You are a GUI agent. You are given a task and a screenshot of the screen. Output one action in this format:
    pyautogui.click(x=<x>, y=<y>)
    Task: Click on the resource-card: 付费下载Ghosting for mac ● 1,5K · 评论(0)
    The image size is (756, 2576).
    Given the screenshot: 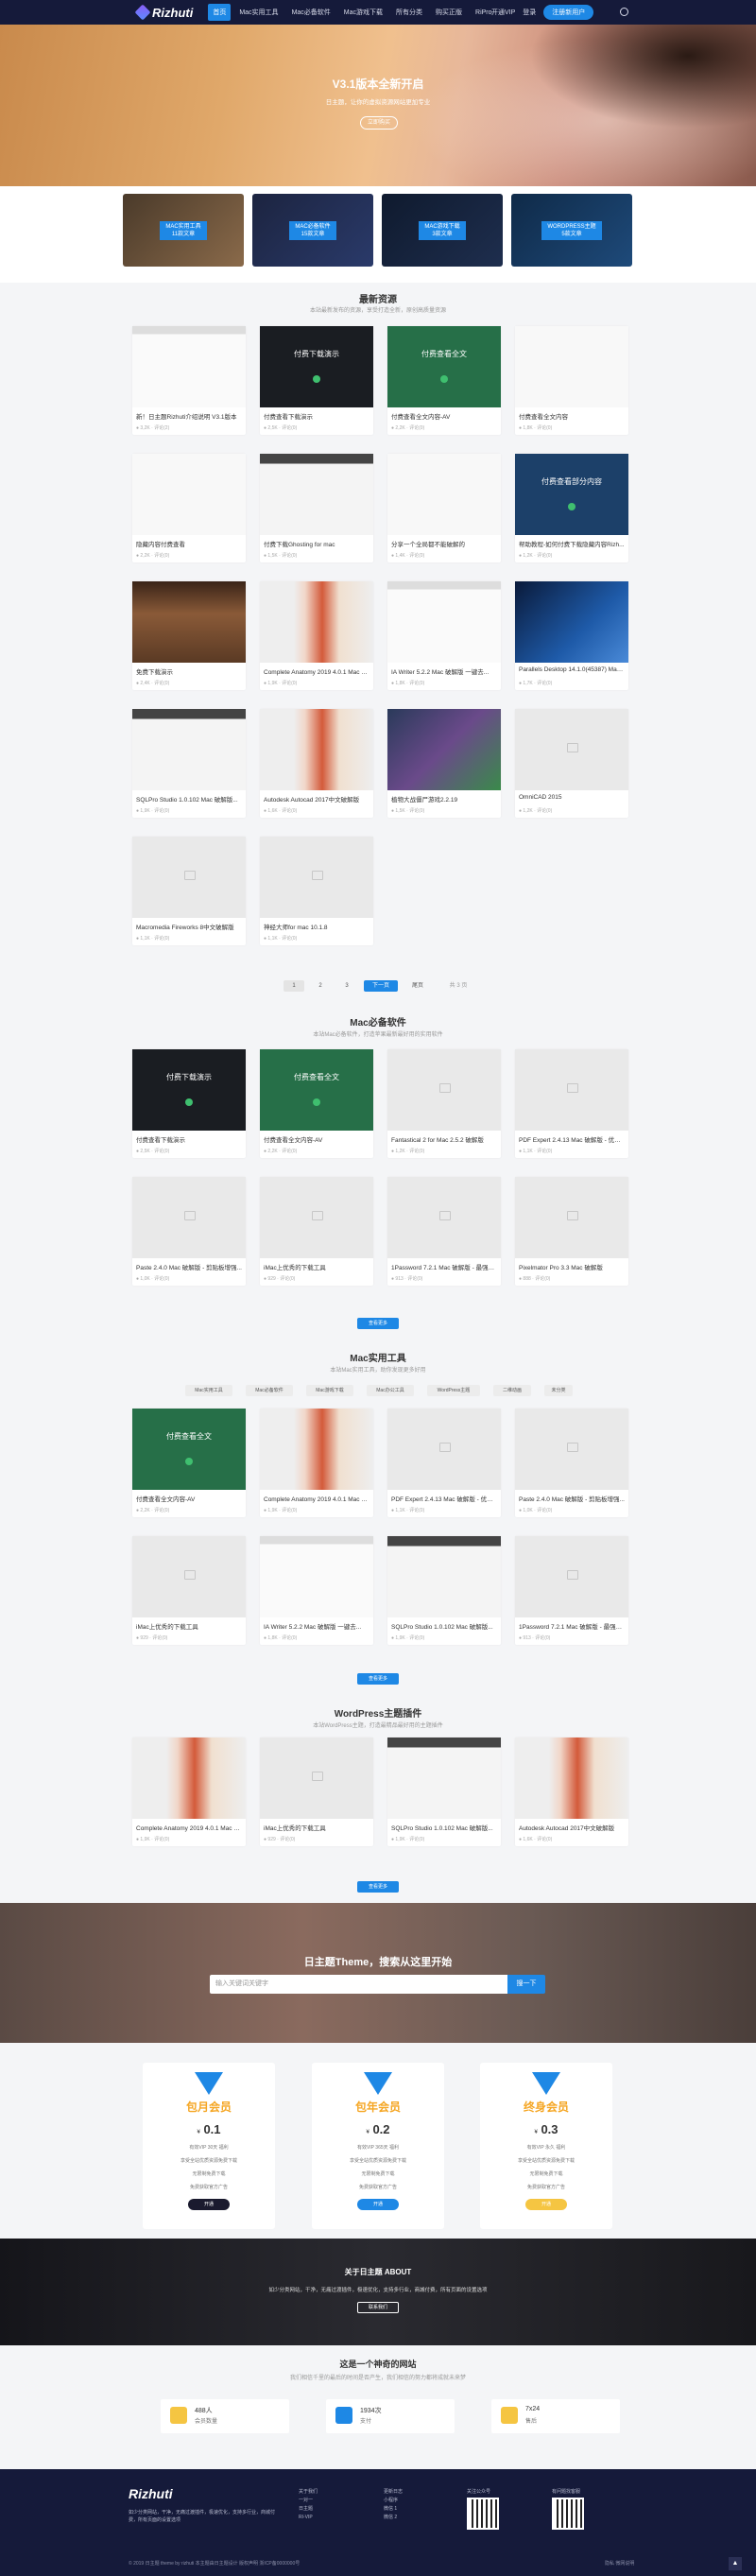 What is the action you would take?
    pyautogui.click(x=316, y=508)
    